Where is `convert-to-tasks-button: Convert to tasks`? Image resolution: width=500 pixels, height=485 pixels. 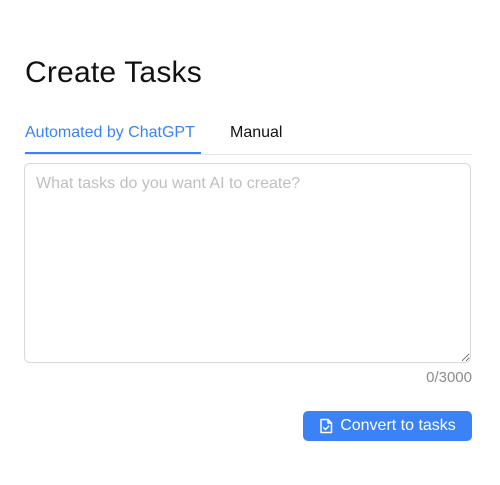 convert-to-tasks-button: Convert to tasks is located at coordinates (387, 426).